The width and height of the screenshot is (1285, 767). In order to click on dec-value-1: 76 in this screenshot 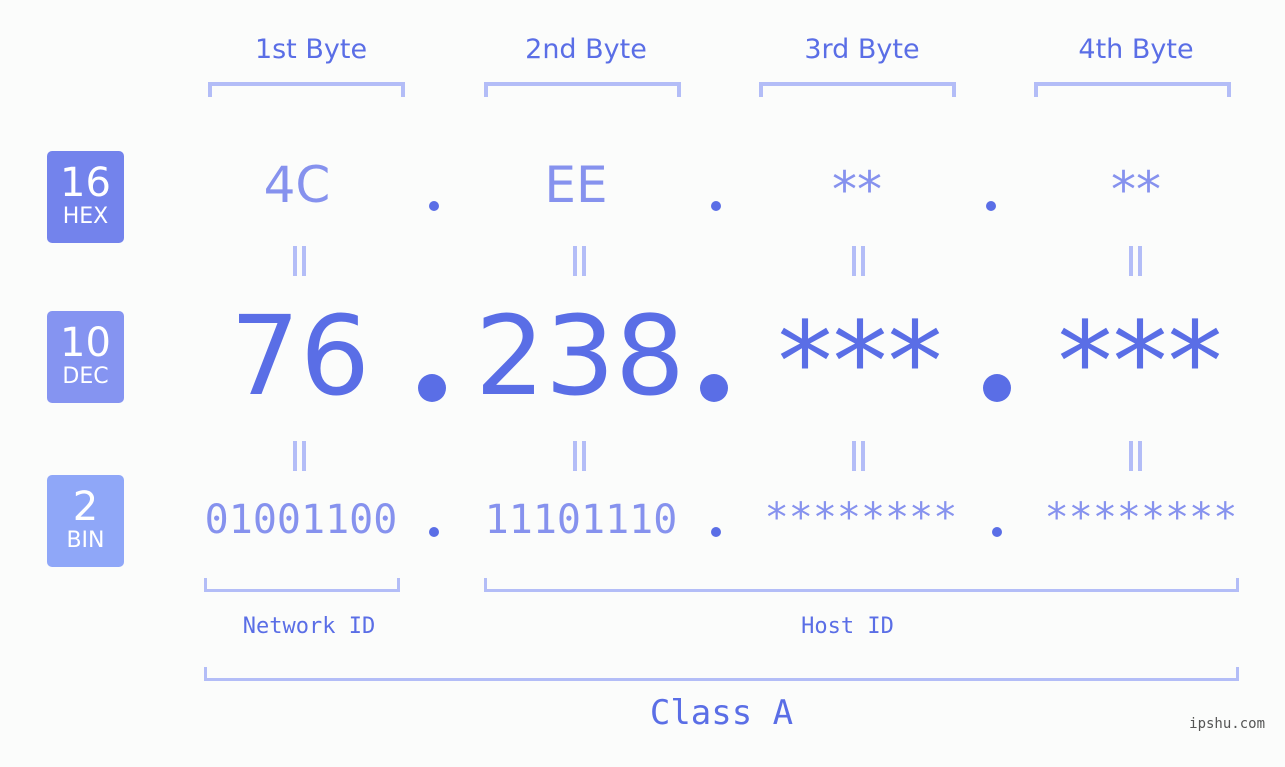, I will do `click(300, 356)`.